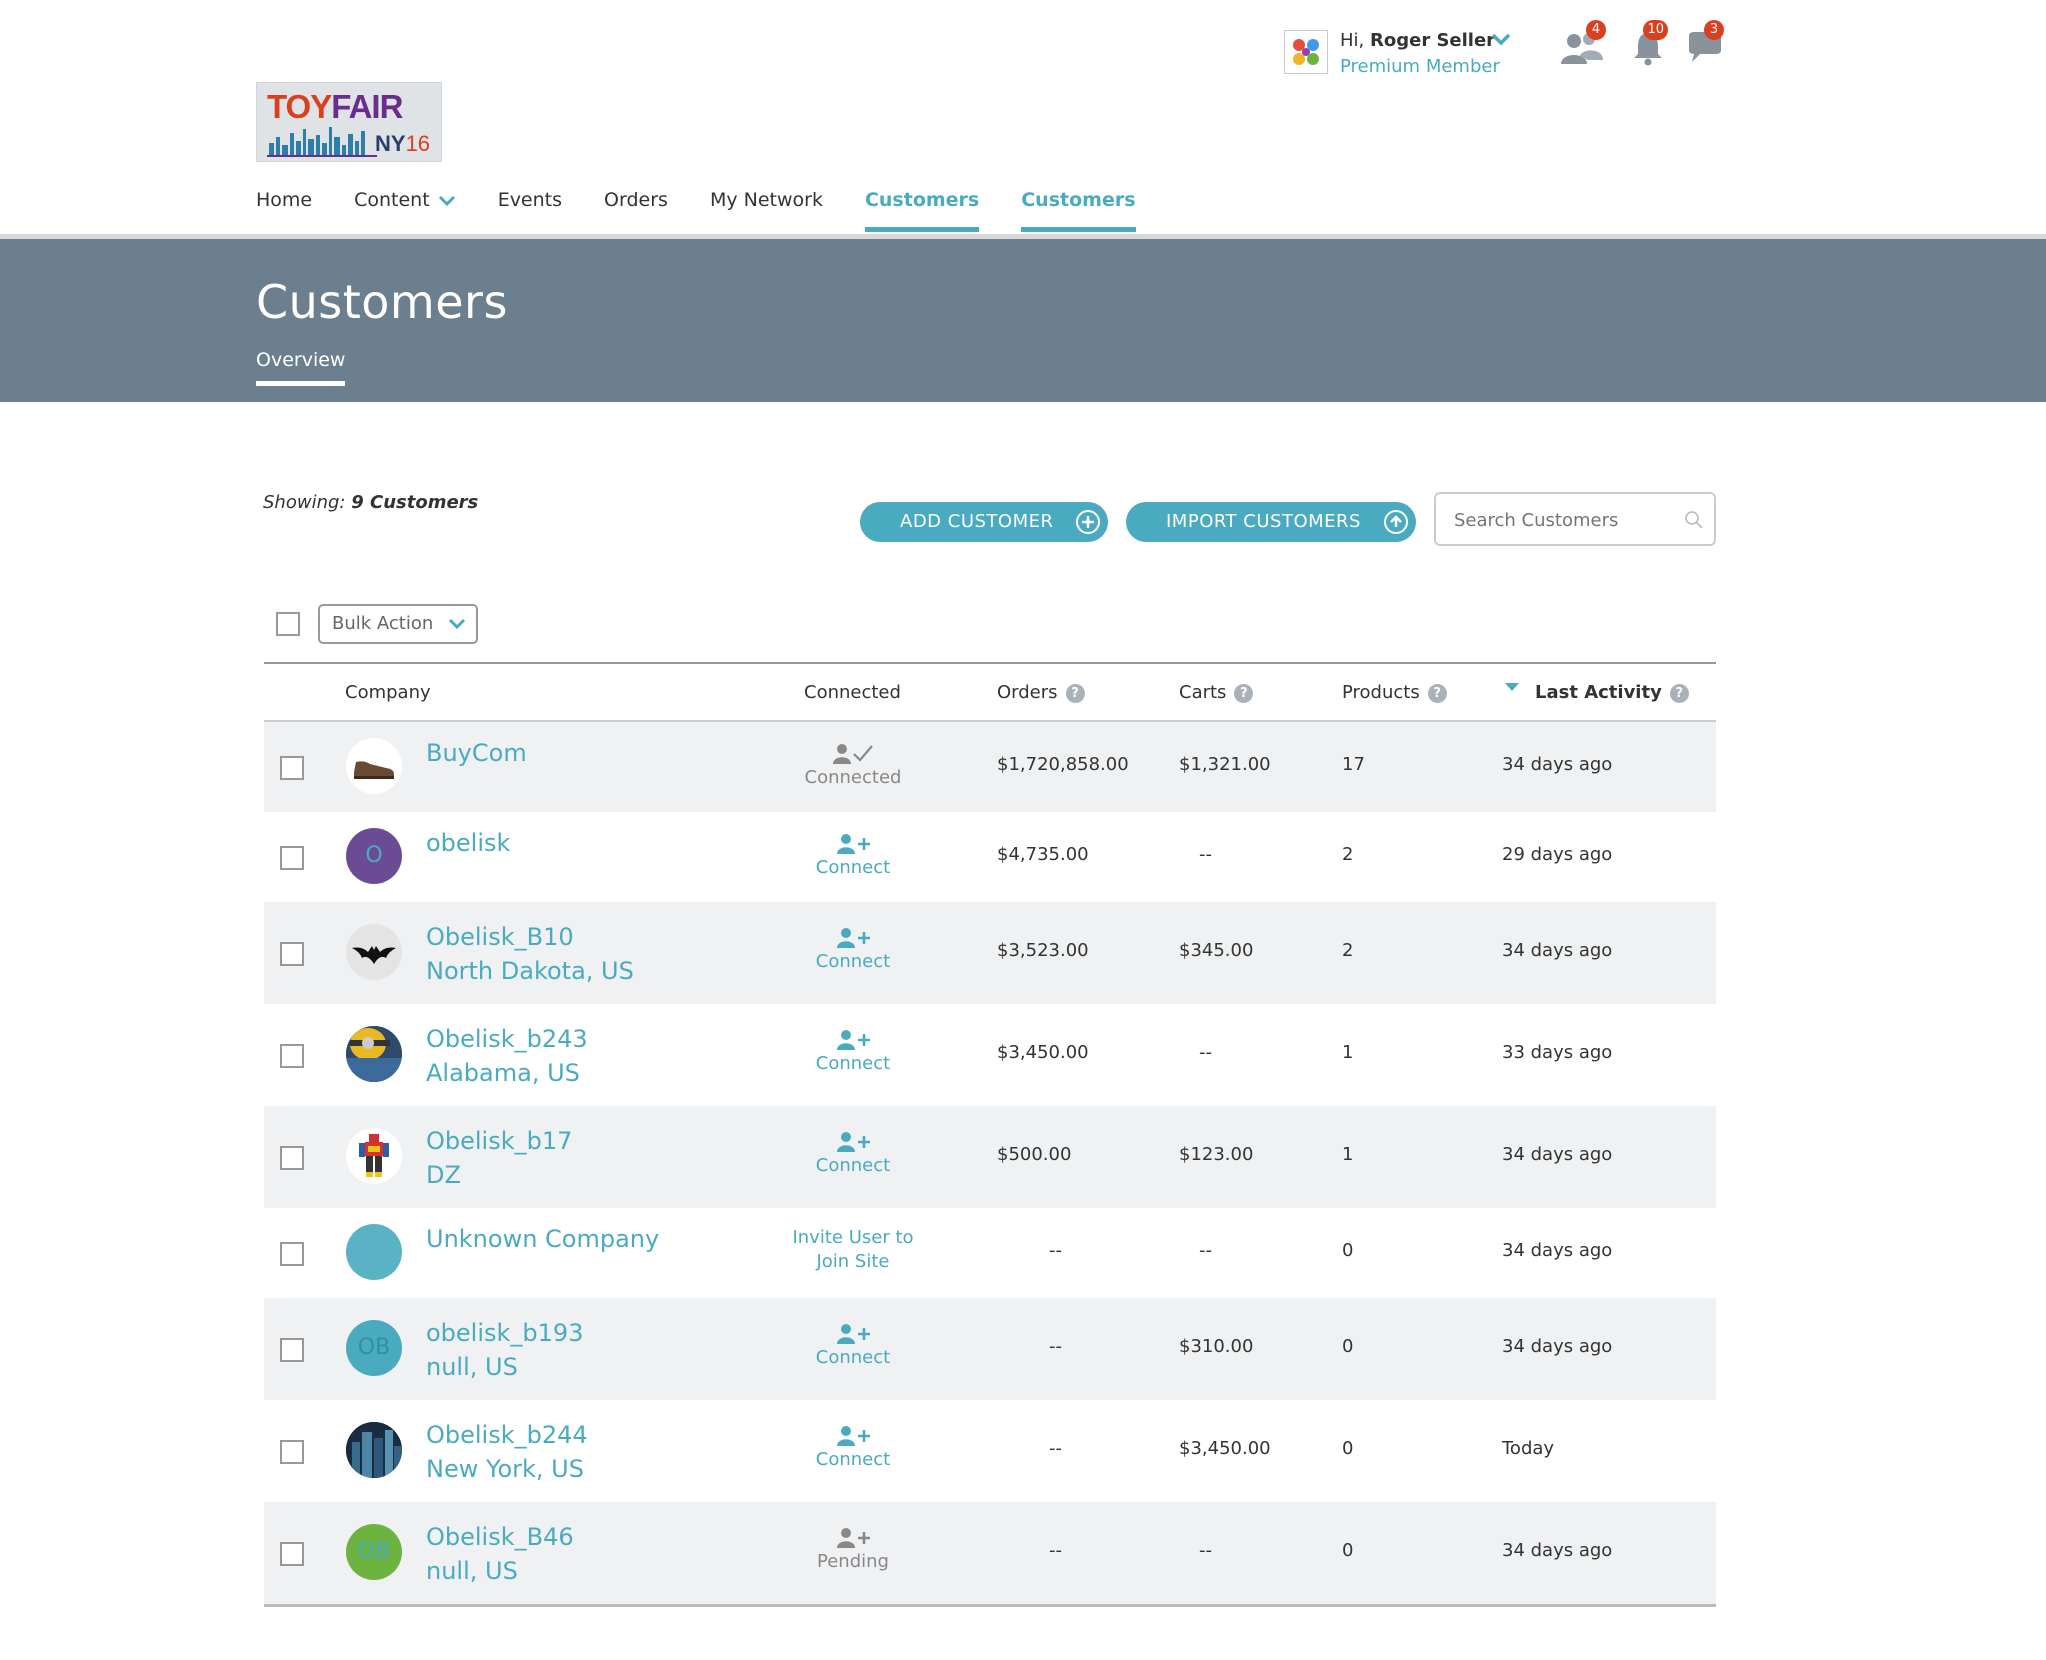  Describe the element at coordinates (405, 209) in the screenshot. I see `nav-content: Content` at that location.